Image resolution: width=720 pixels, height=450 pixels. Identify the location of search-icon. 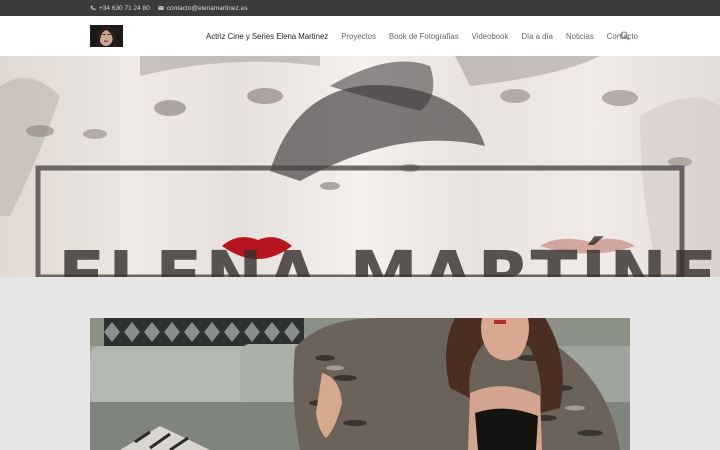
(625, 36).